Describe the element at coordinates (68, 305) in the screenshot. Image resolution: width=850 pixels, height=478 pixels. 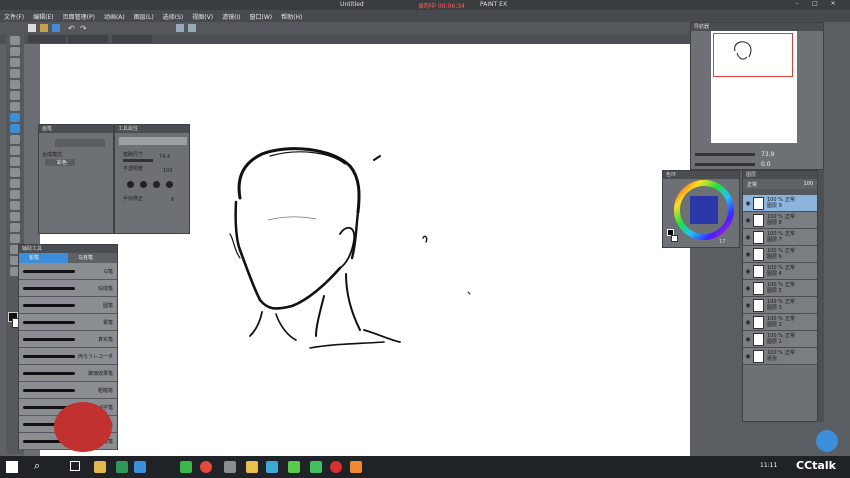
I see `brush-item: 圆笔` at that location.